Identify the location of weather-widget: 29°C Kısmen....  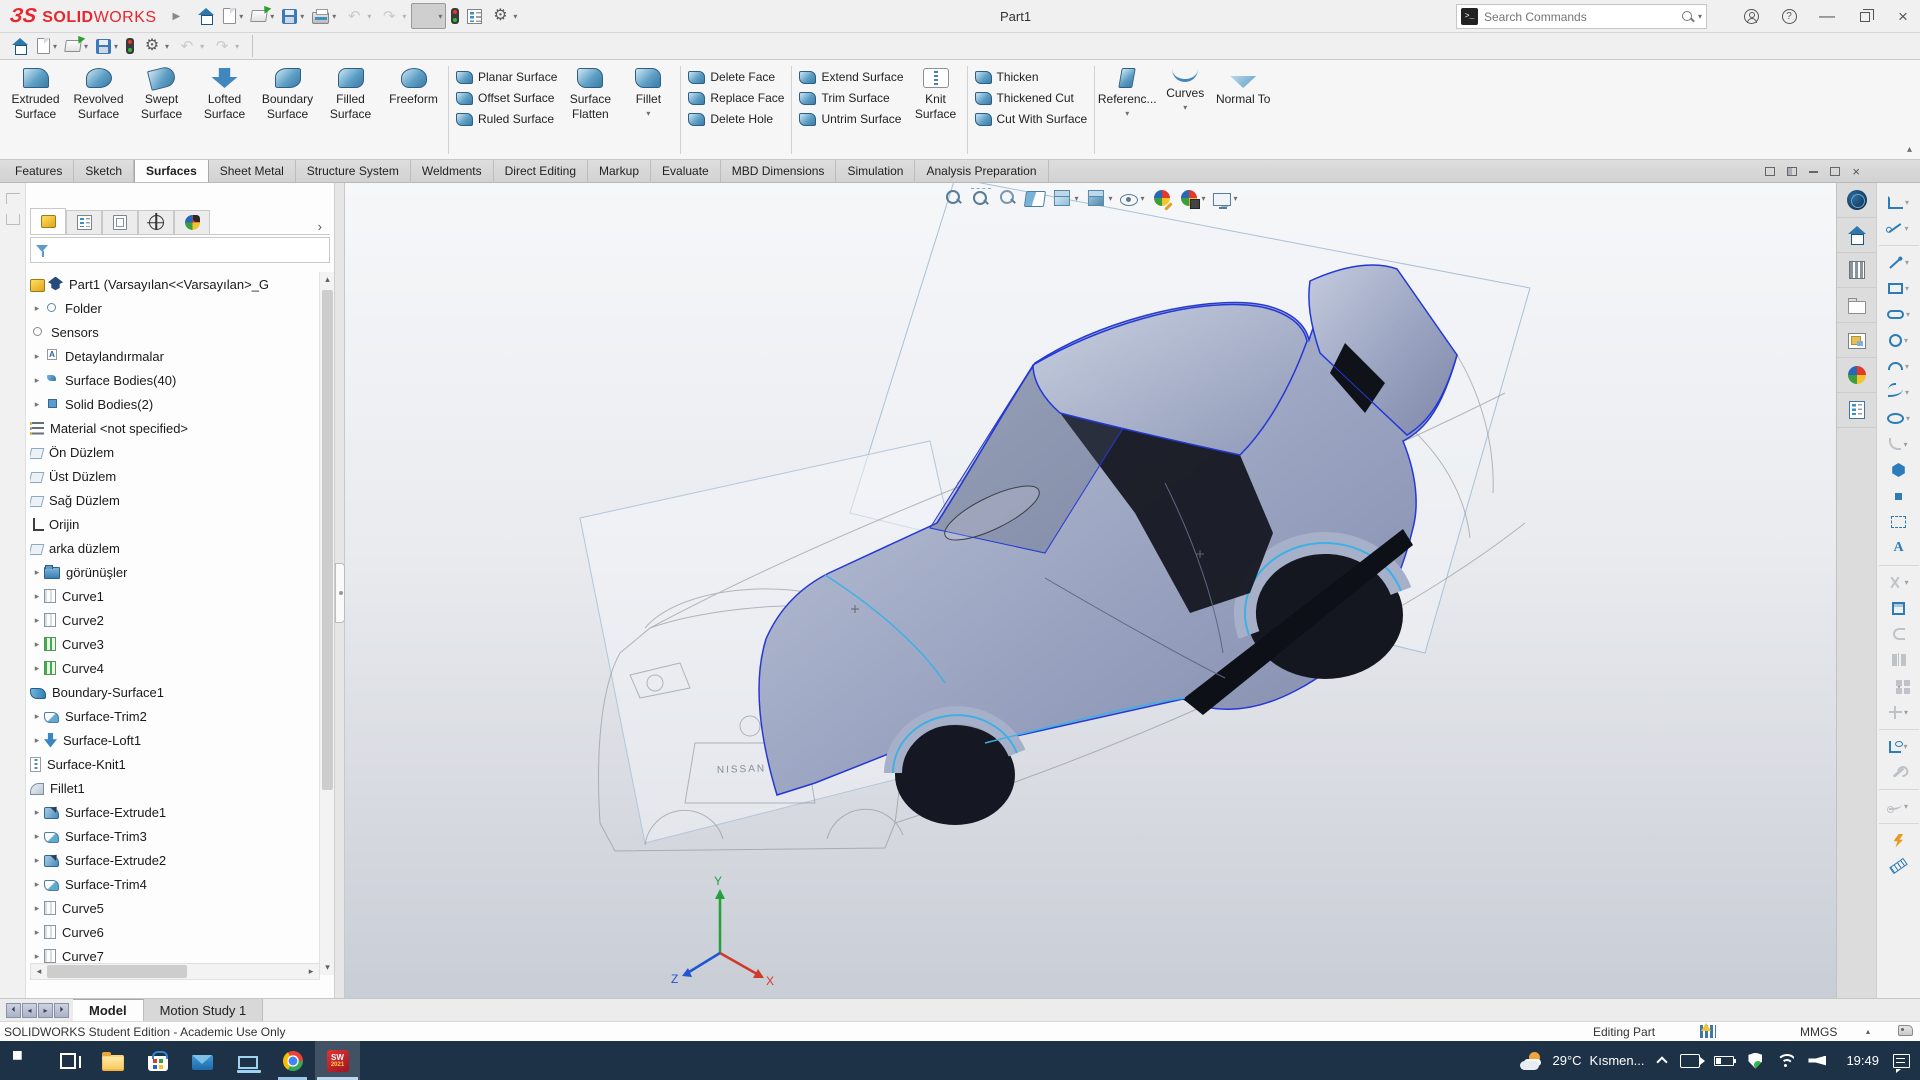
(1582, 1060).